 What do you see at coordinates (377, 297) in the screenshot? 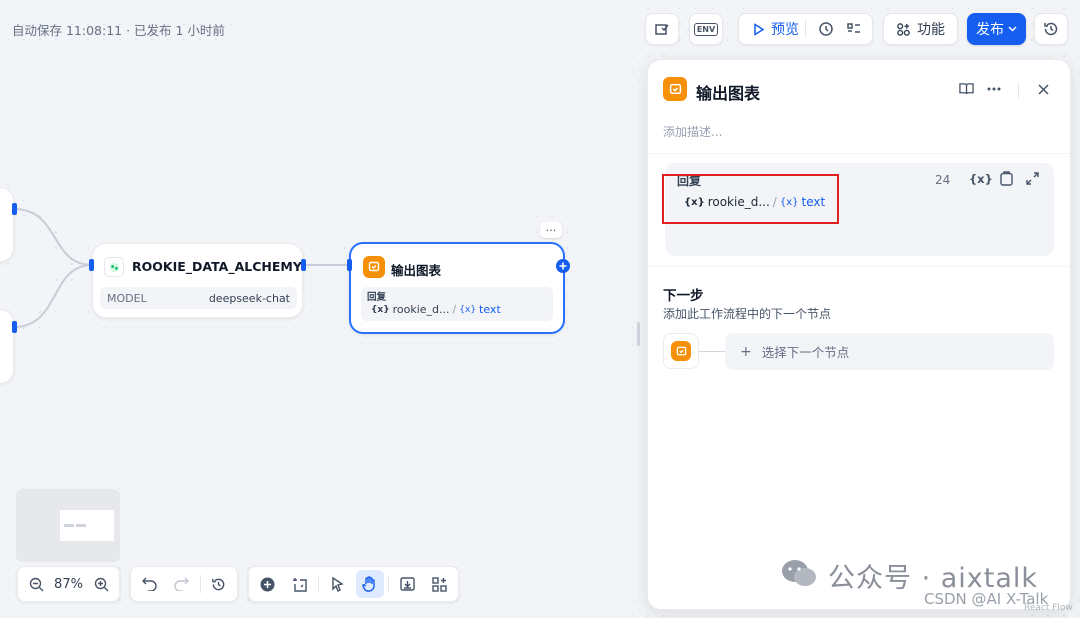
I see `answer-label: 回复` at bounding box center [377, 297].